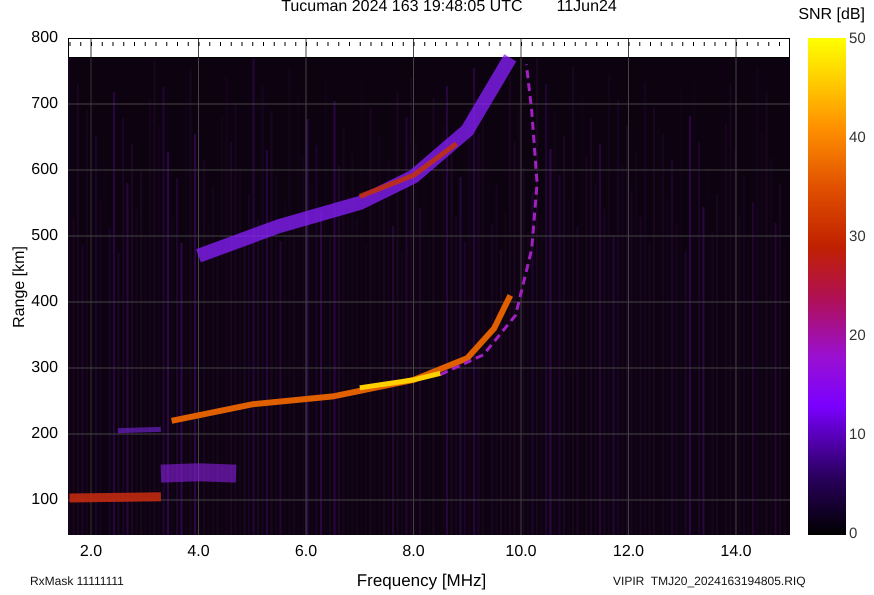 The width and height of the screenshot is (874, 595). Describe the element at coordinates (628, 552) in the screenshot. I see `x-tick-label: 12.0` at that location.